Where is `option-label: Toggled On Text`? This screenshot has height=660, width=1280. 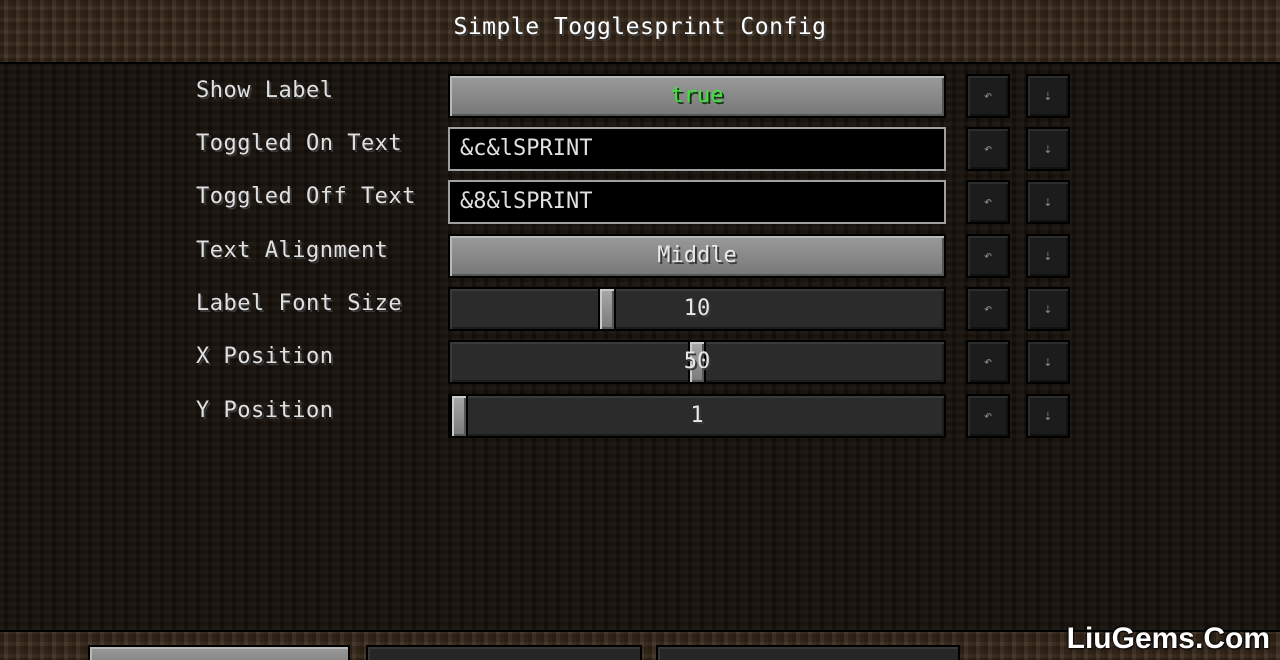
option-label: Toggled On Text is located at coordinates (299, 143).